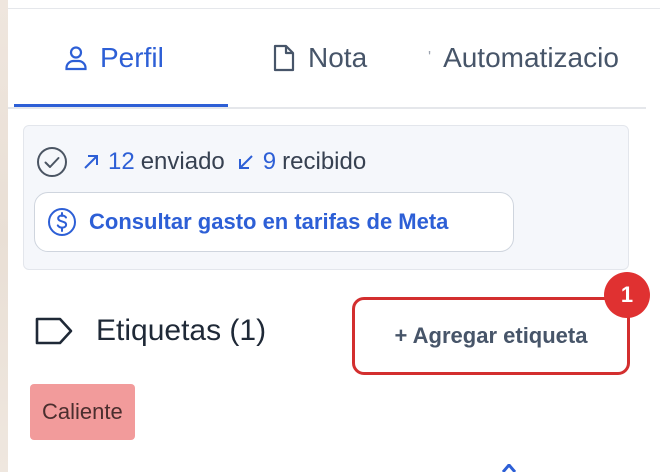 The width and height of the screenshot is (660, 472). I want to click on document-icon, so click(284, 58).